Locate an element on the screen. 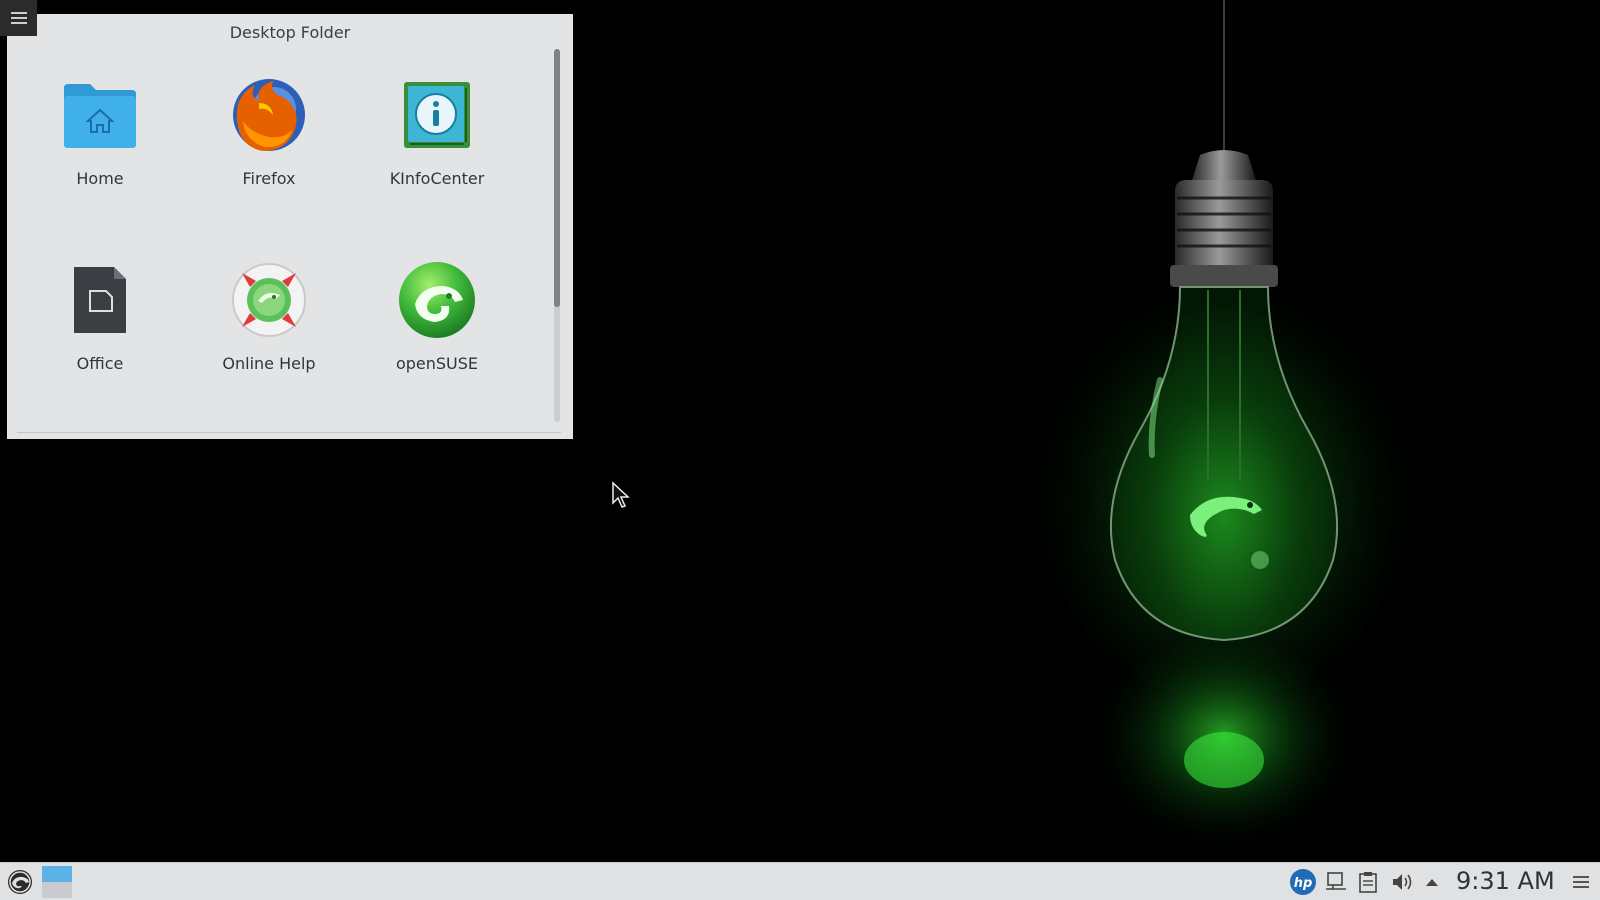 The width and height of the screenshot is (1600, 900). icon-label: KInfoCenter is located at coordinates (437, 178).